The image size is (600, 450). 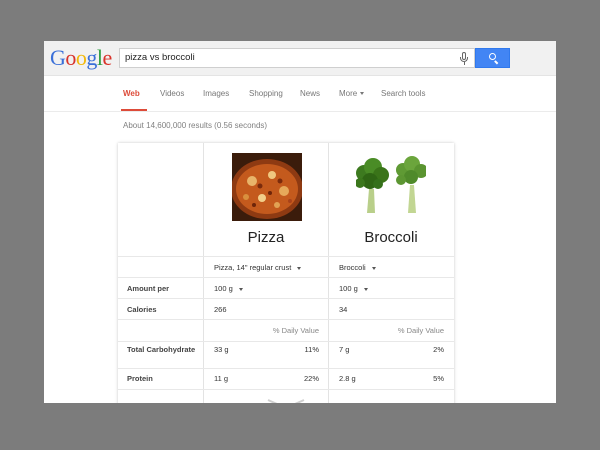 What do you see at coordinates (403, 93) in the screenshot?
I see `tab-search-tools: Search tools` at bounding box center [403, 93].